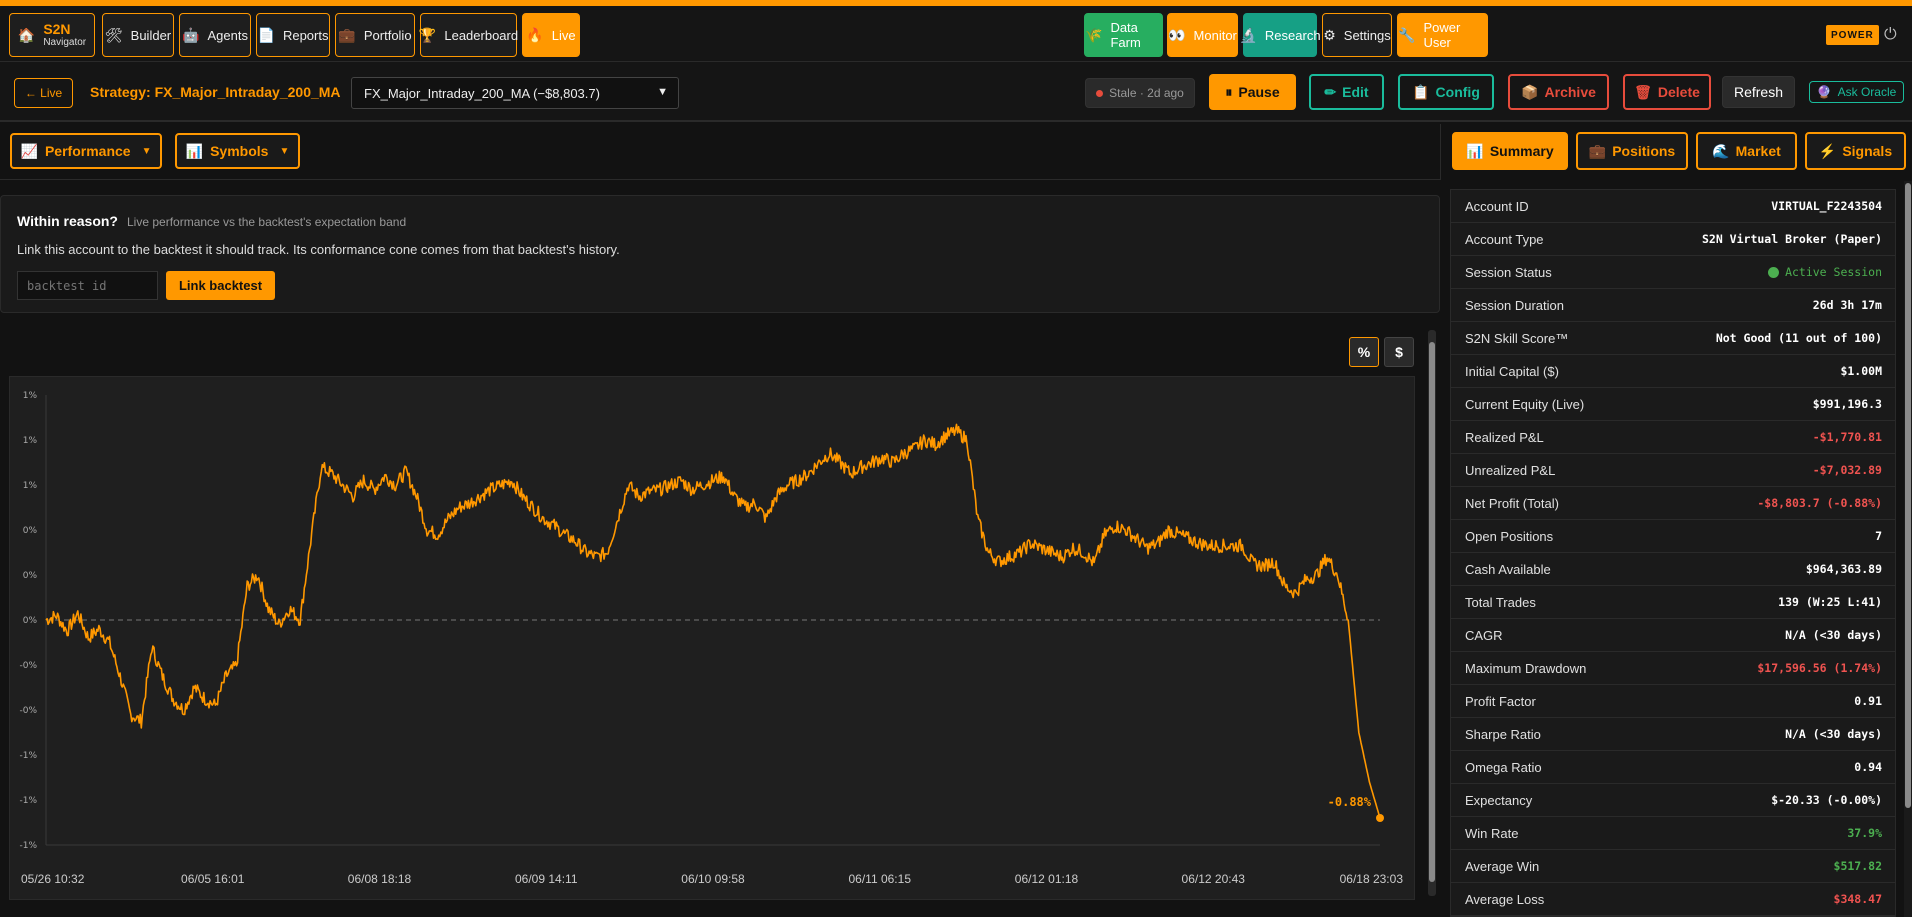  What do you see at coordinates (1442, 35) in the screenshot?
I see `power-user-button: 🔧 Power User` at bounding box center [1442, 35].